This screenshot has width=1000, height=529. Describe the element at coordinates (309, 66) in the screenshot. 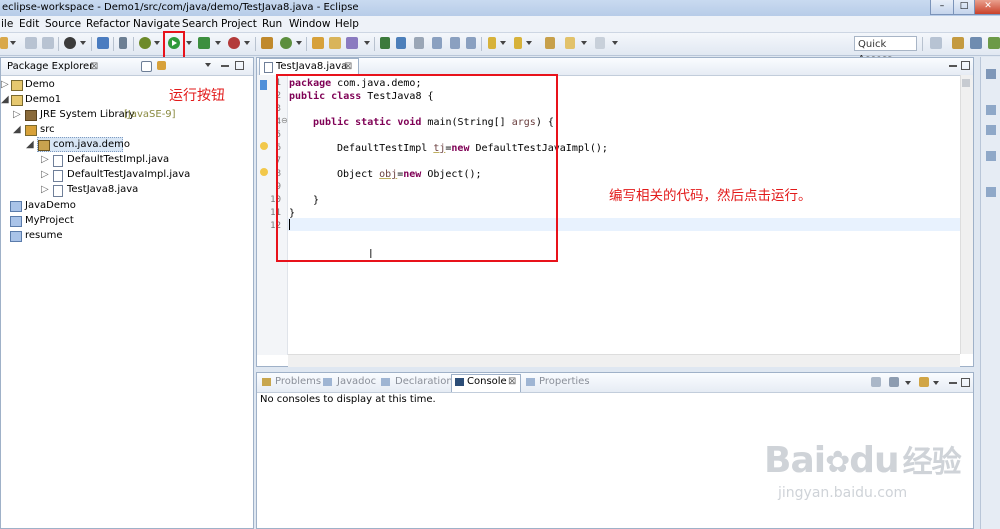

I see `editor-tab: TestJava8.java ⊠` at that location.